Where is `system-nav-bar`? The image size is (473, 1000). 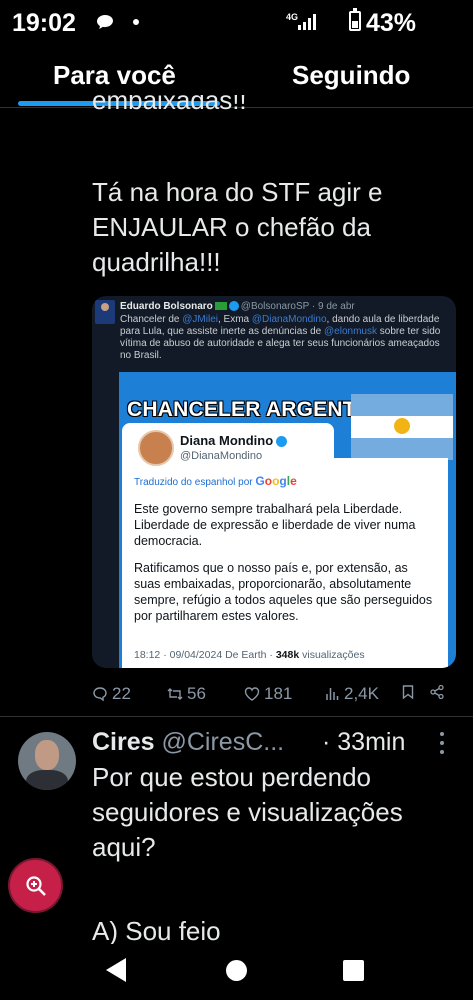
system-nav-bar is located at coordinates (236, 972).